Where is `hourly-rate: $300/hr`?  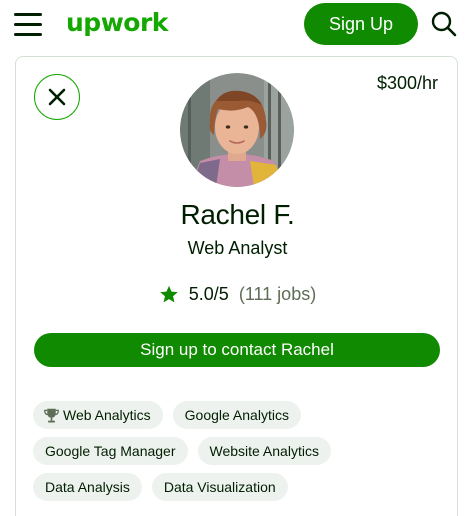 hourly-rate: $300/hr is located at coordinates (407, 83).